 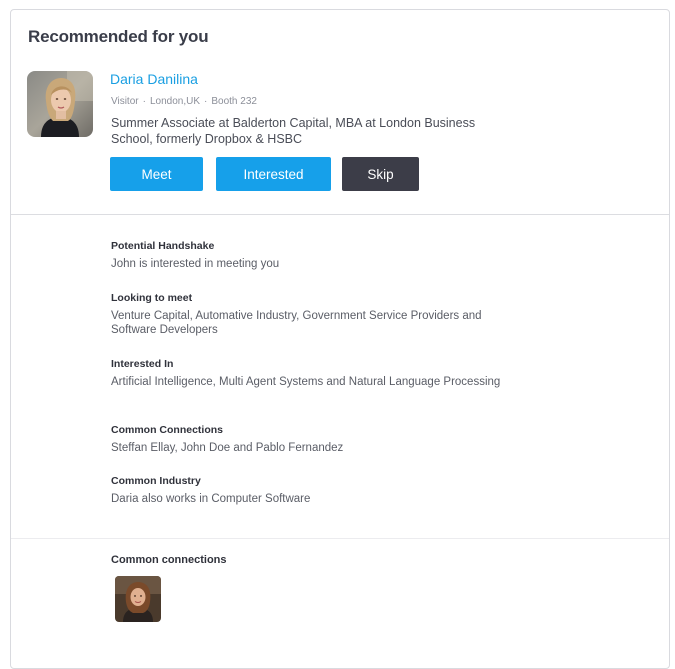 I want to click on detail-label: Looking to meet, so click(x=152, y=298).